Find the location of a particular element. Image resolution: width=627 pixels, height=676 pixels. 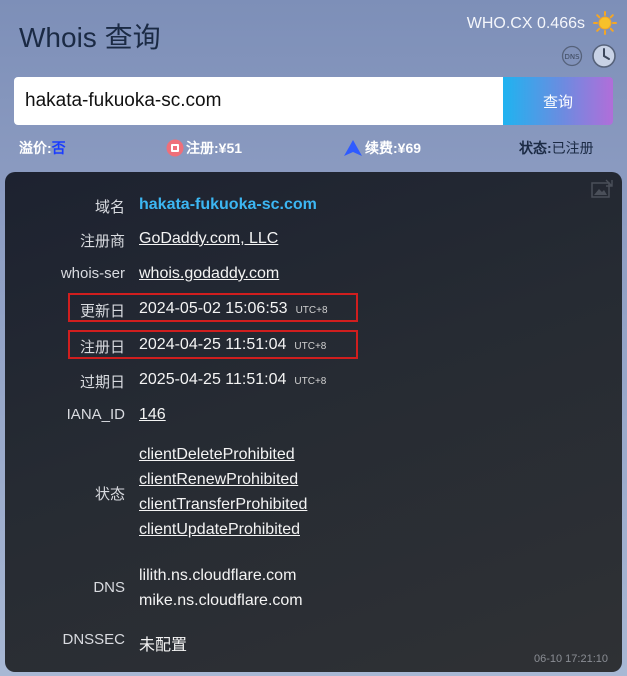

search-input is located at coordinates (258, 101).